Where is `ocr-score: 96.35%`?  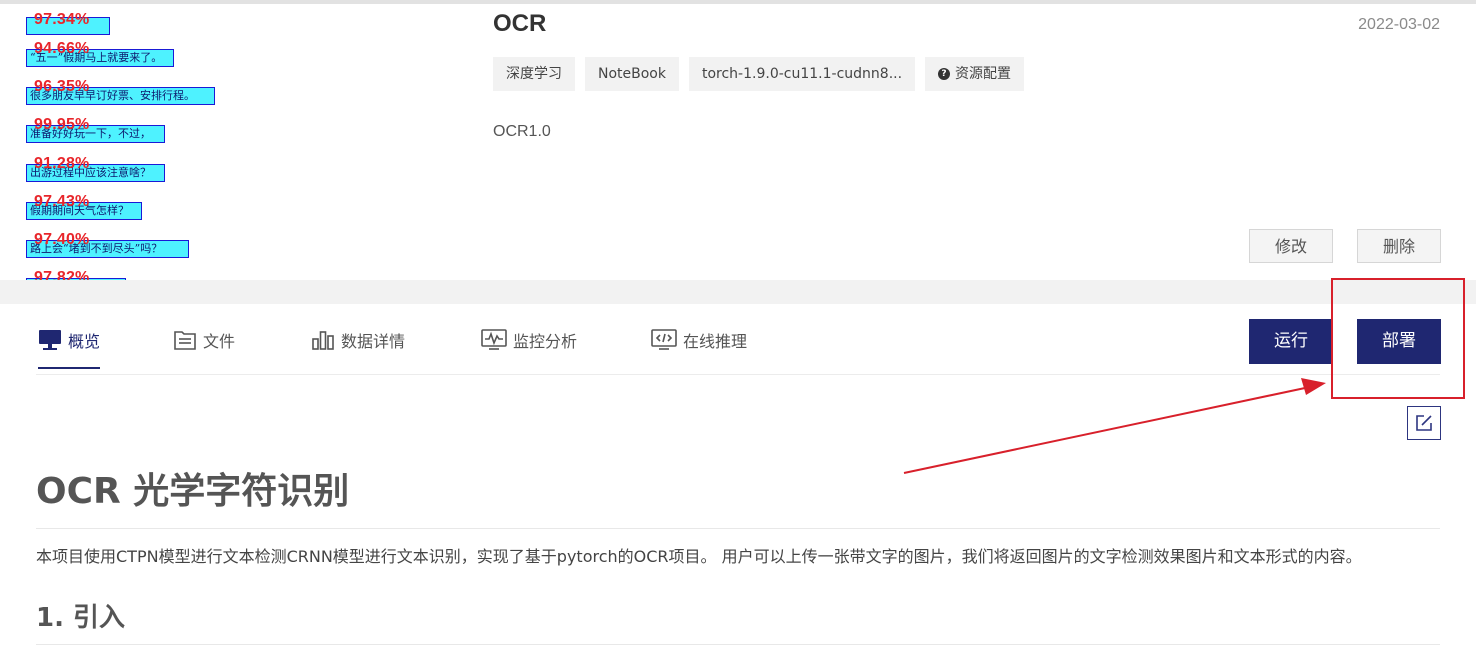 ocr-score: 96.35% is located at coordinates (62, 86).